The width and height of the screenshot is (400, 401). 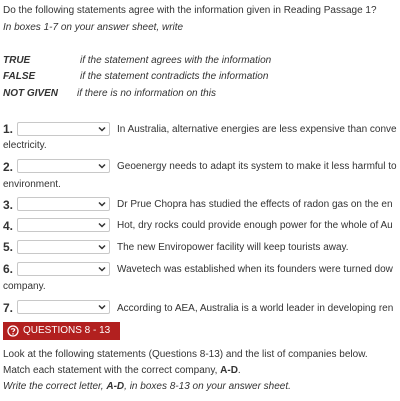 What do you see at coordinates (19, 76) in the screenshot?
I see `definition-term-false: FALSE` at bounding box center [19, 76].